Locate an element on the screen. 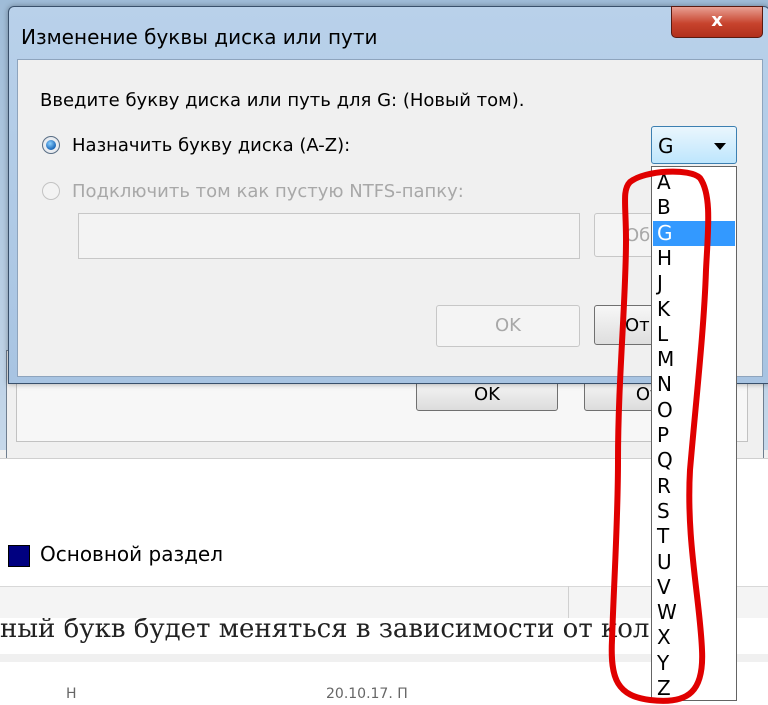  drive-letter-option-v: V is located at coordinates (694, 587).